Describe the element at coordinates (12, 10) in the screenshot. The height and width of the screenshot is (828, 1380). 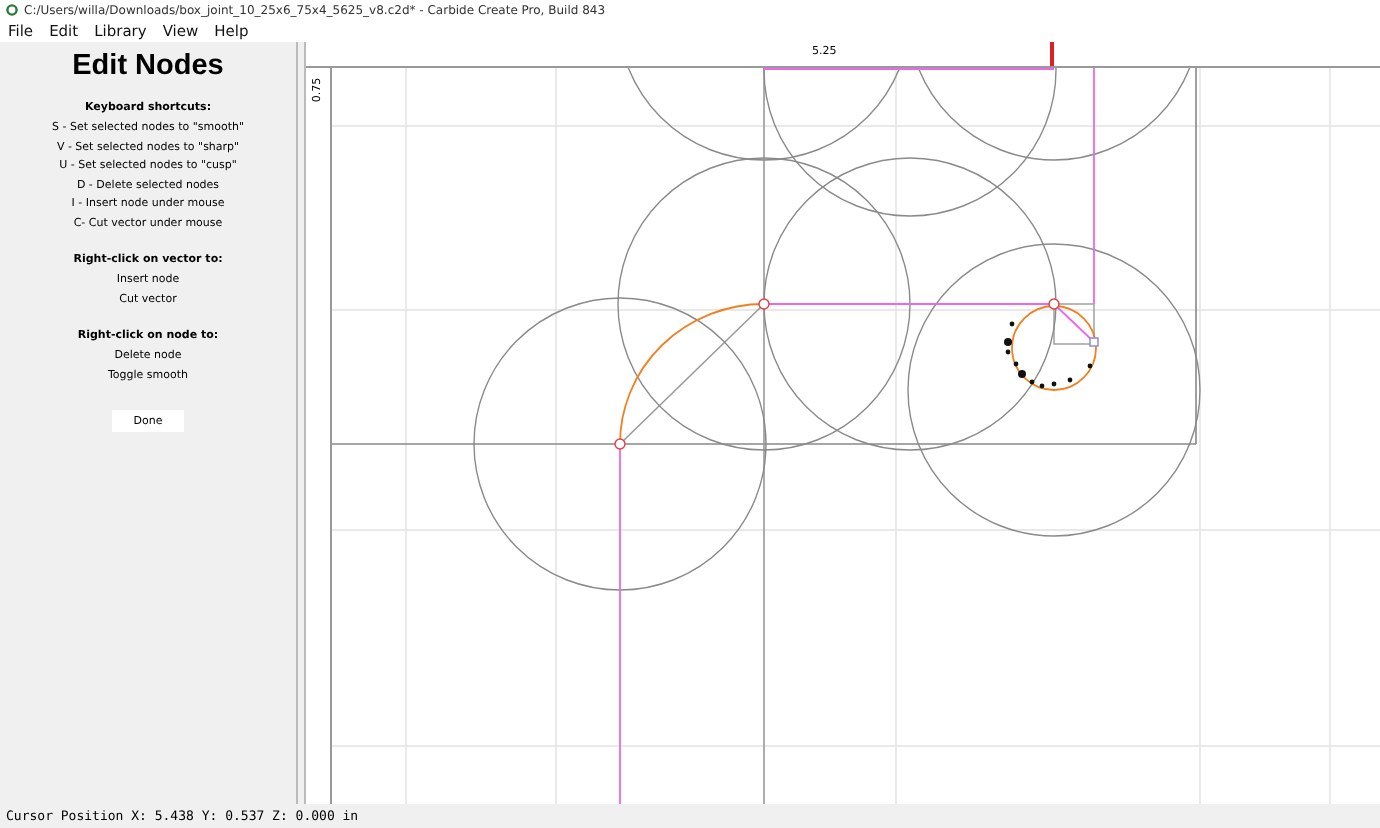
I see `app-icon` at that location.